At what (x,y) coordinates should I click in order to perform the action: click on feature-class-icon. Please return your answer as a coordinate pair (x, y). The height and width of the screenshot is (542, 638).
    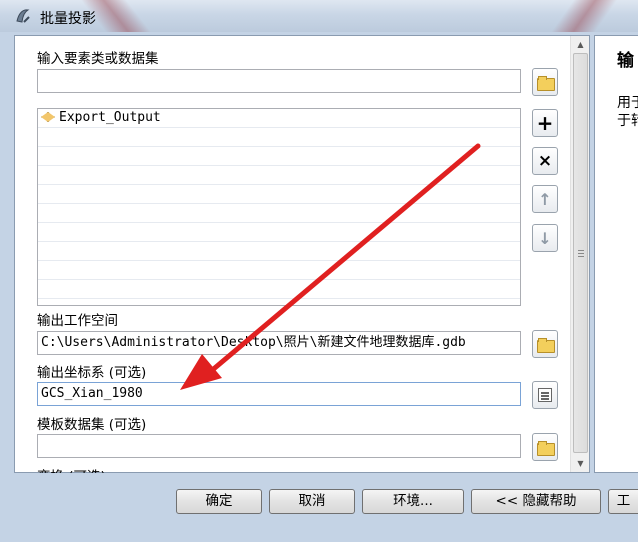
    Looking at the image, I should click on (48, 117).